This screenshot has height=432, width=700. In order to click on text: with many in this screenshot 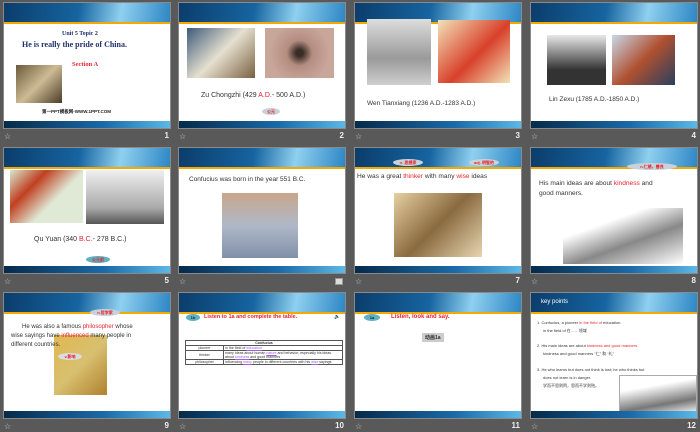, I will do `click(439, 176)`.